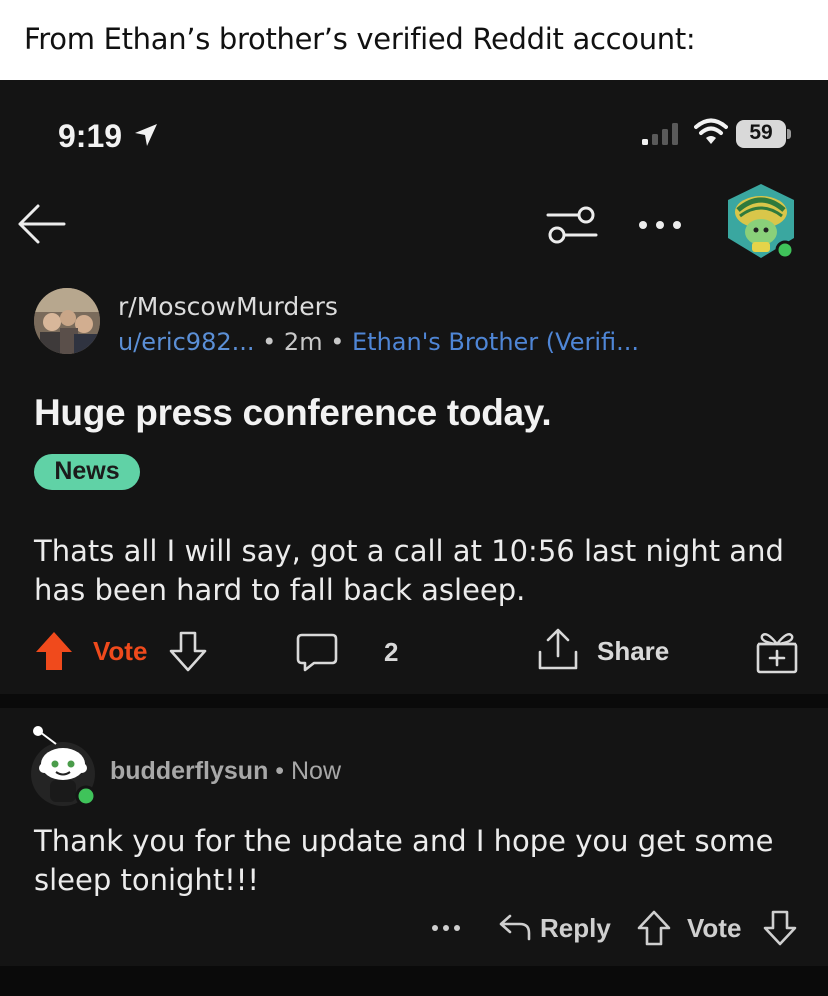 The height and width of the screenshot is (996, 828). I want to click on comment-count: 2, so click(391, 652).